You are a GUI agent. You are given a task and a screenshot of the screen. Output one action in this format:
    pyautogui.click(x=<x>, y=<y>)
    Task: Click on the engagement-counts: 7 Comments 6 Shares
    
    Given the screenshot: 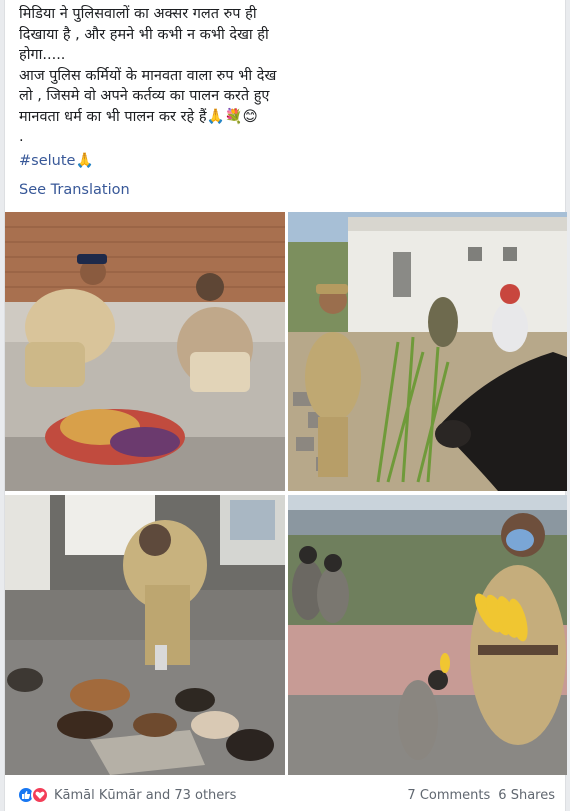 What is the action you would take?
    pyautogui.click(x=481, y=795)
    